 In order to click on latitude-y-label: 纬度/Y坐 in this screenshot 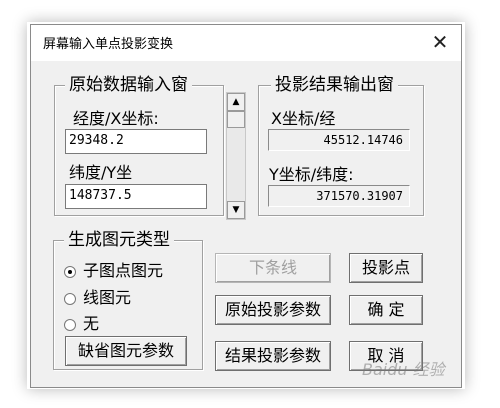, I will do `click(101, 172)`.